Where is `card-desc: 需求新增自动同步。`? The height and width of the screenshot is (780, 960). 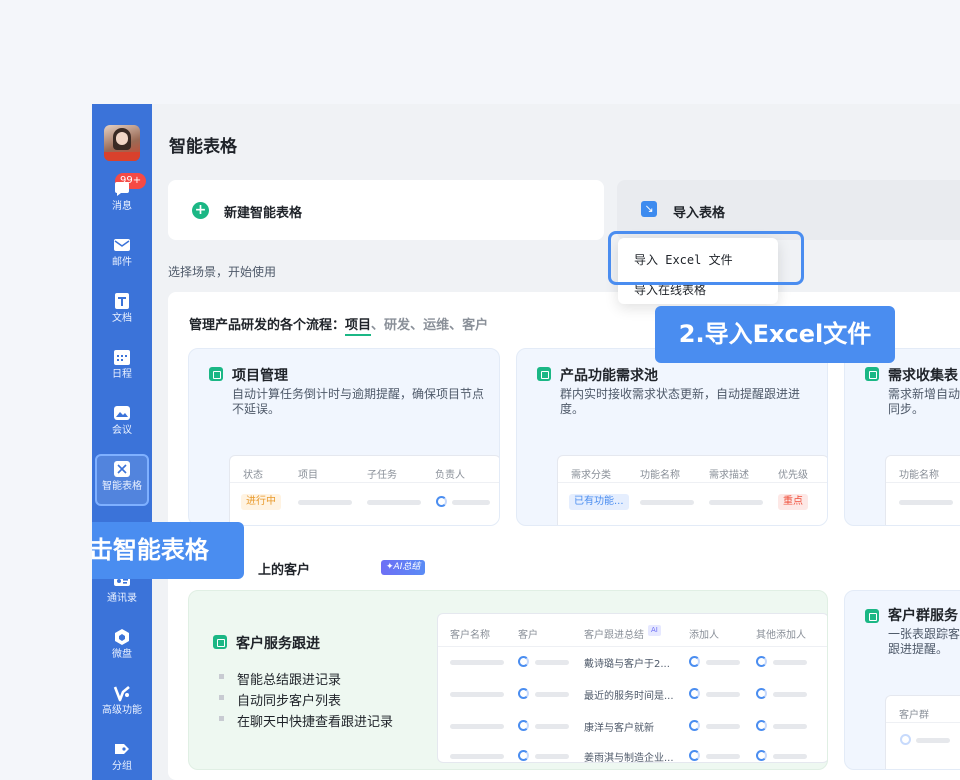 card-desc: 需求新增自动同步。 is located at coordinates (924, 401).